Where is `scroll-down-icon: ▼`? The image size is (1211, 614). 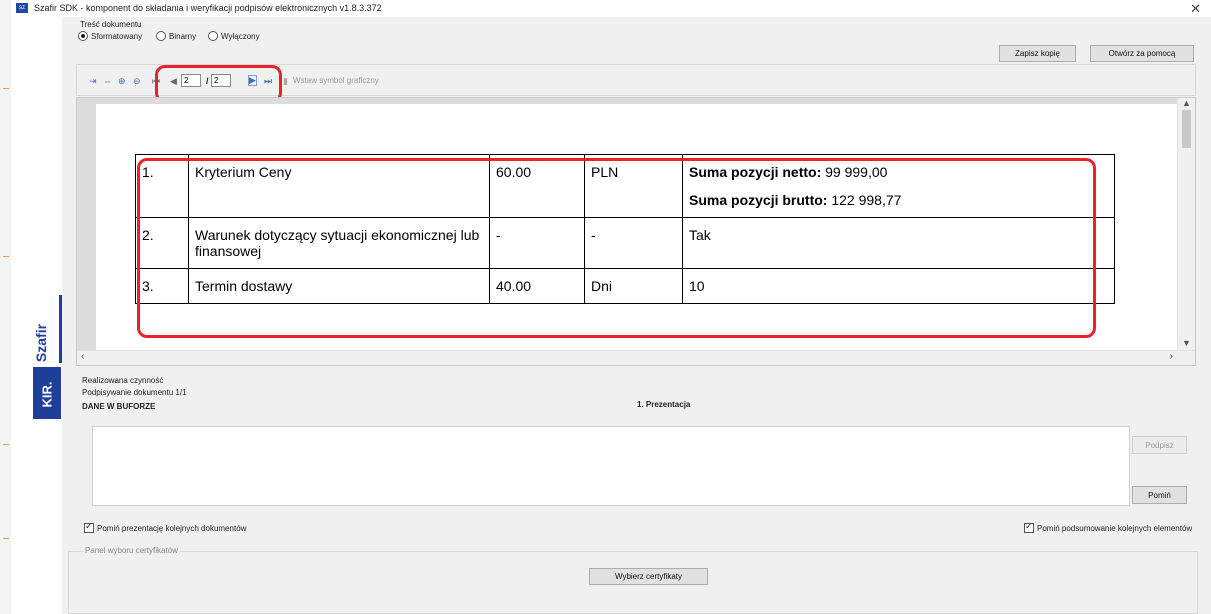 scroll-down-icon: ▼ is located at coordinates (1186, 343).